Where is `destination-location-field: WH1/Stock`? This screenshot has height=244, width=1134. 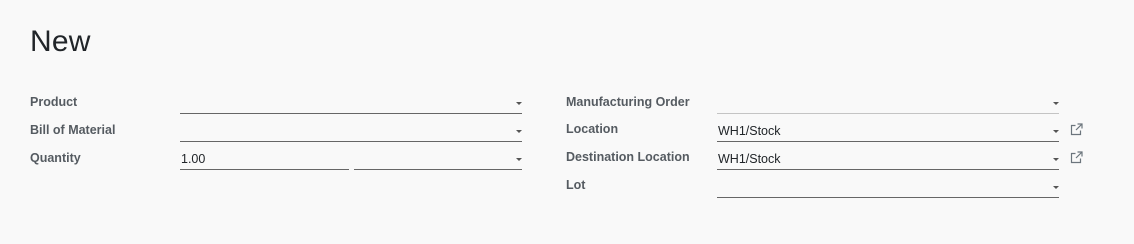
destination-location-field: WH1/Stock is located at coordinates (888, 159).